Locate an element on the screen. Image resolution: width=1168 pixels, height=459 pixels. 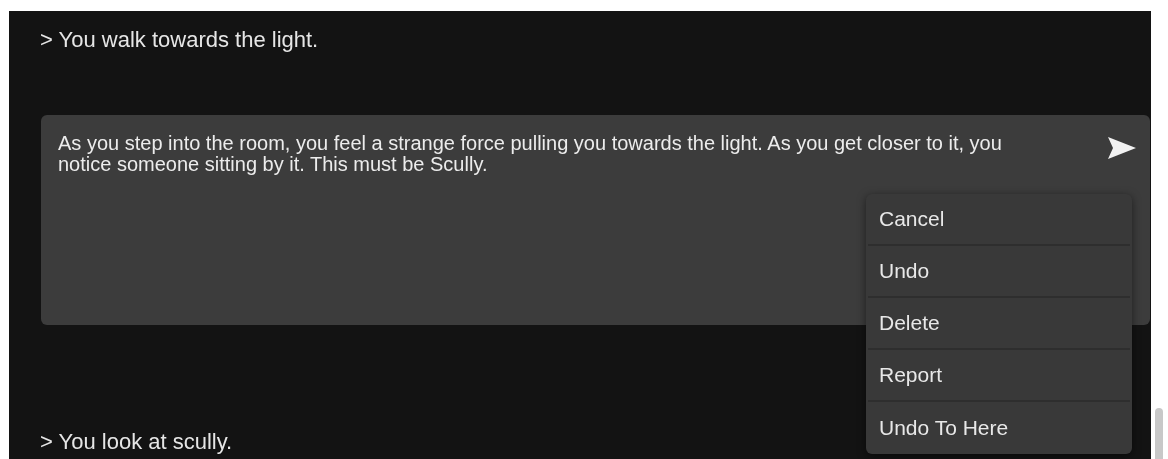
action-text: > You walk towards the light. is located at coordinates (179, 40).